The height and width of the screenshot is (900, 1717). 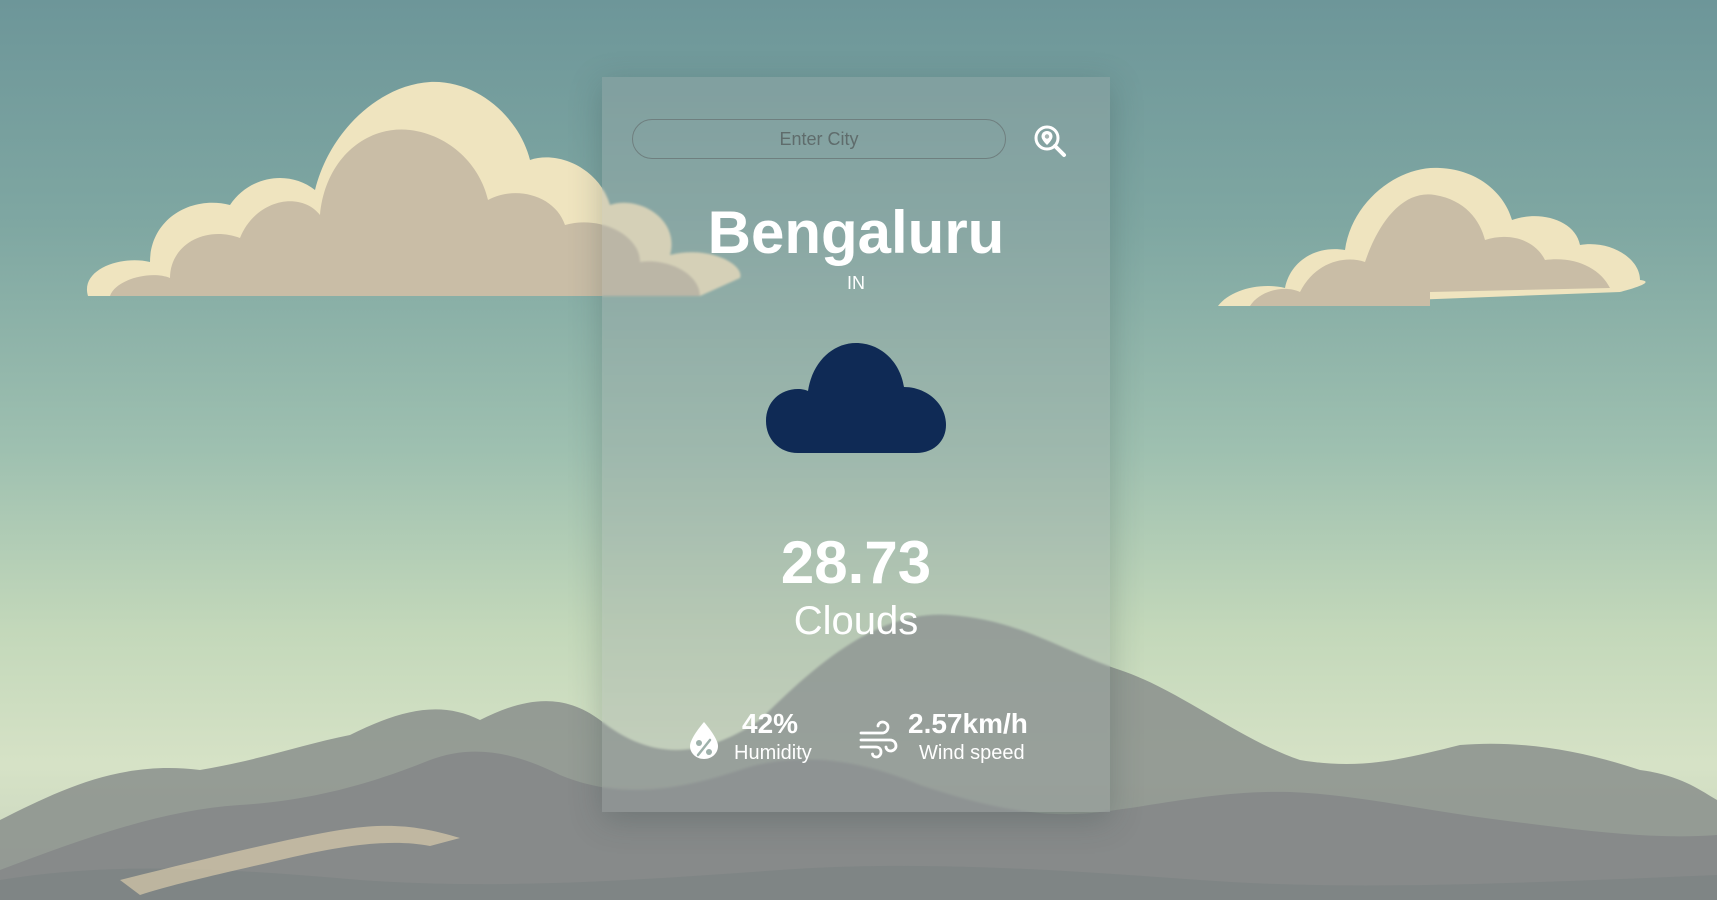 What do you see at coordinates (878, 739) in the screenshot?
I see `wind-icon` at bounding box center [878, 739].